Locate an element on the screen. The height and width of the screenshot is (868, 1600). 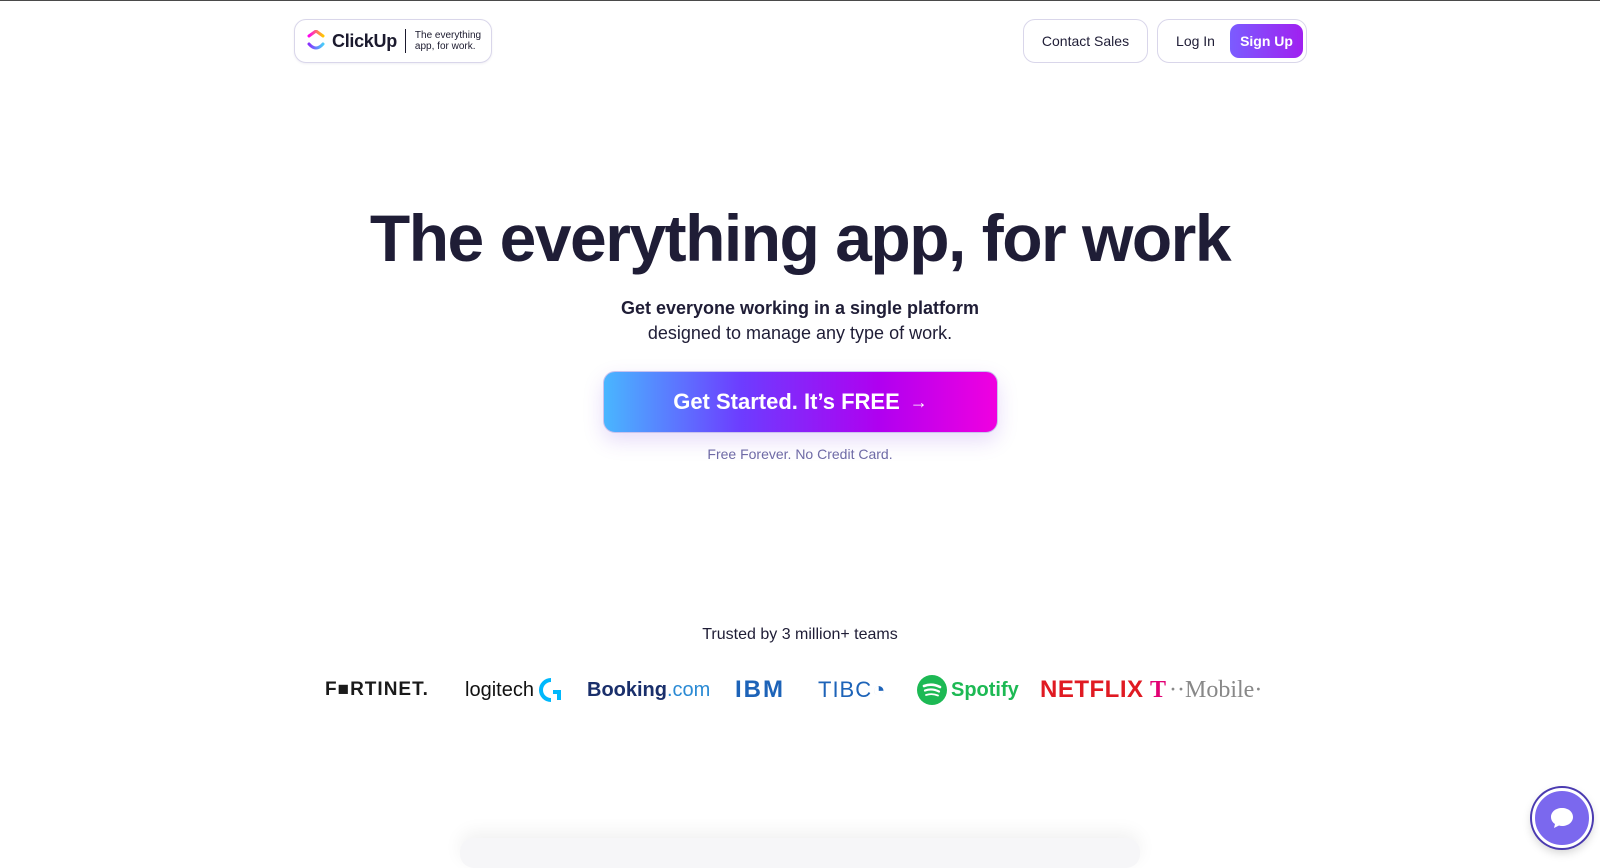
get-started-label: Get Started. It’s FREE is located at coordinates (786, 401).